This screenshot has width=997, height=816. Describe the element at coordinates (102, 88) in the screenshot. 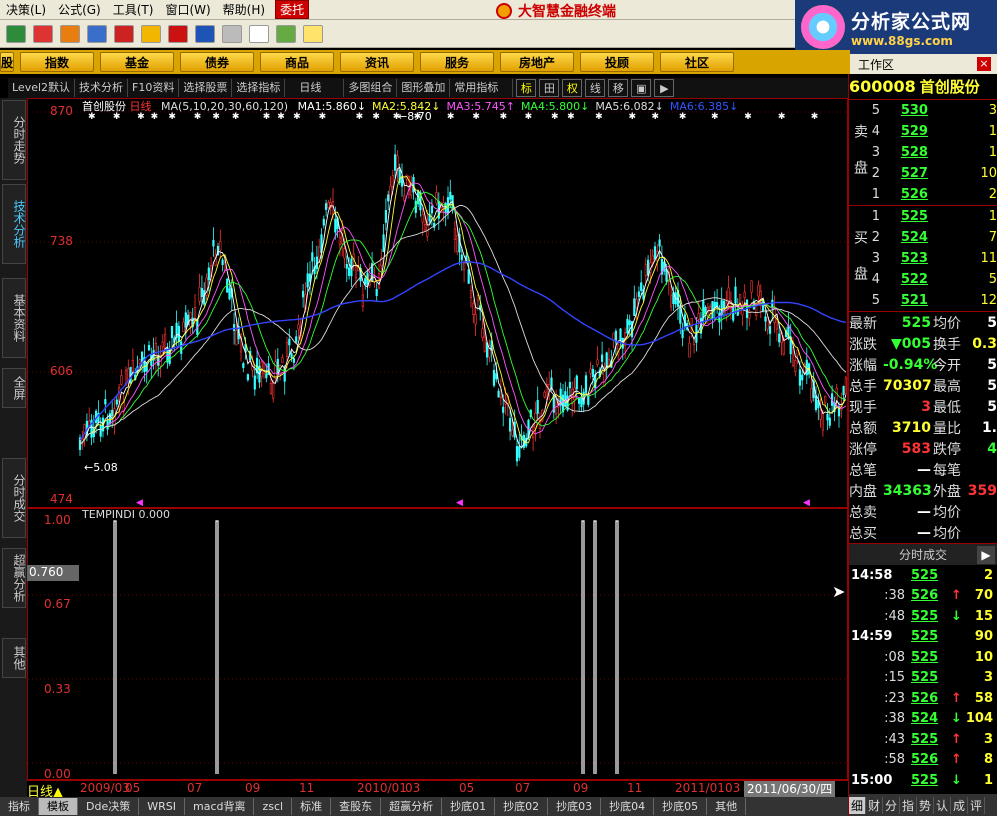

I see `chart-tb-tech: 技术分析` at that location.